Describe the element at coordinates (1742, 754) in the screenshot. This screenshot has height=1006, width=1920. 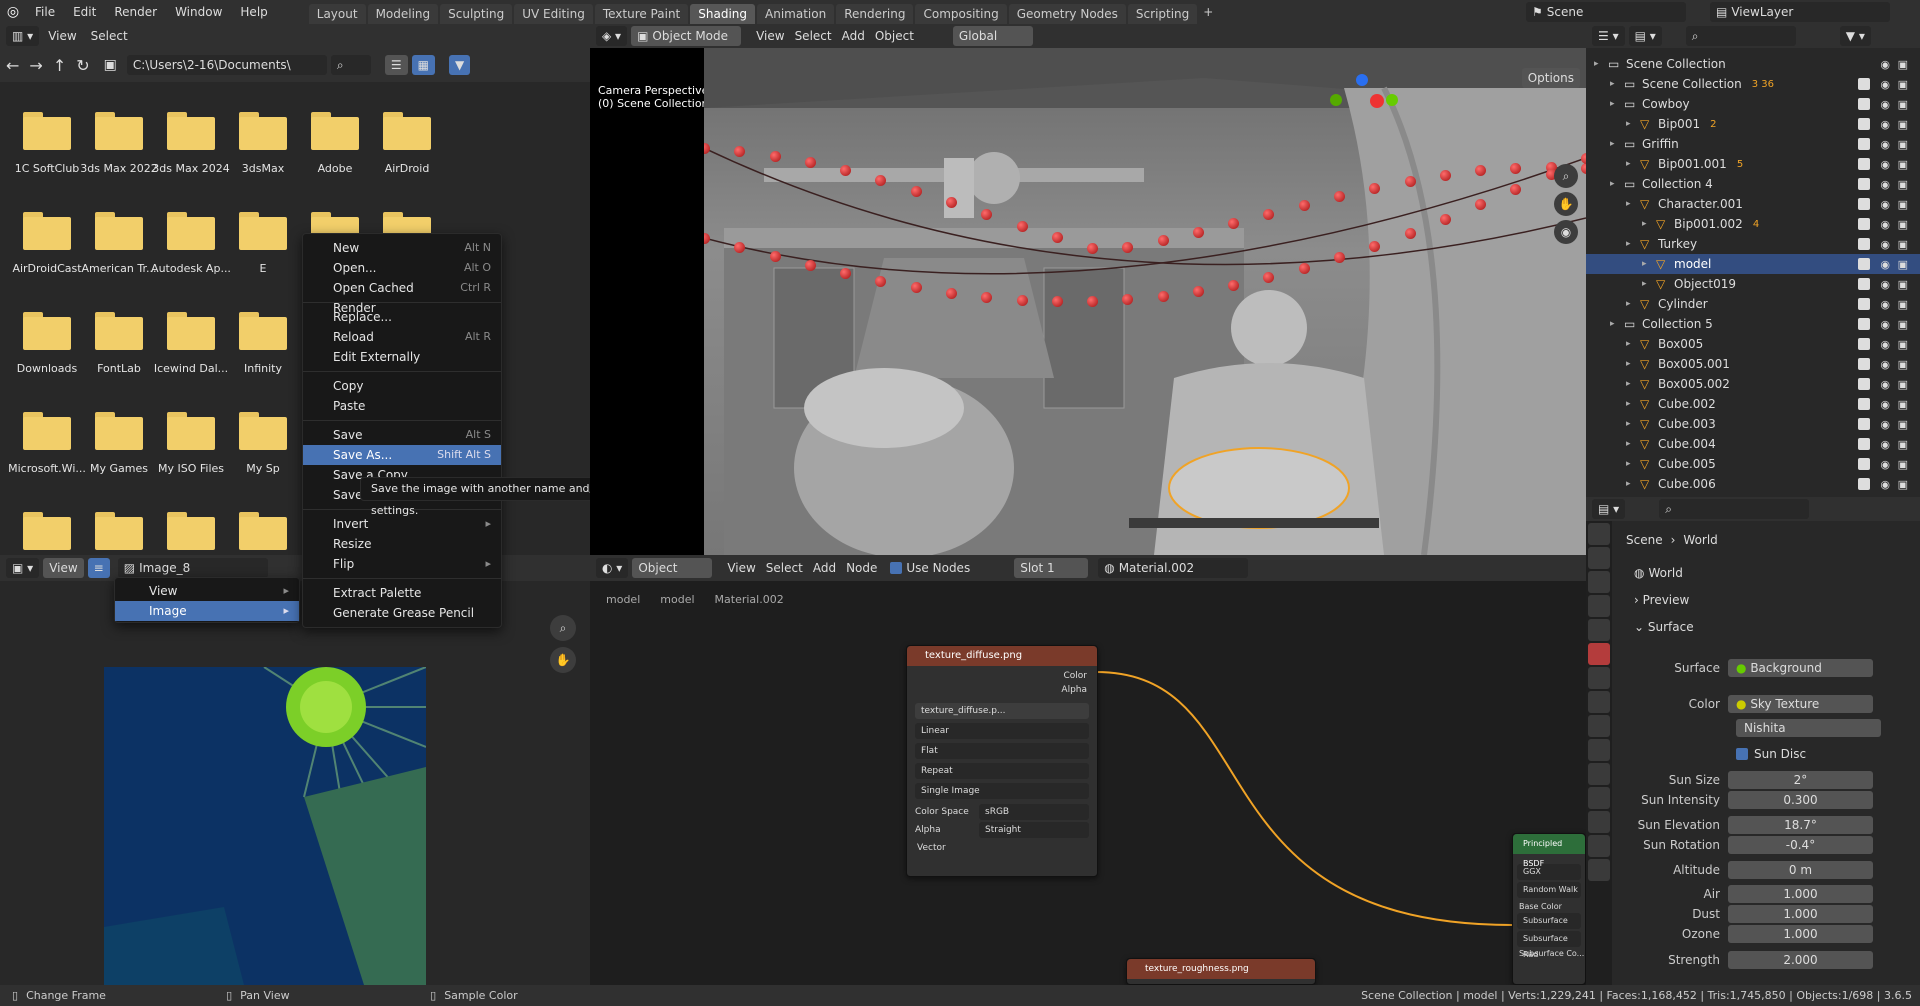
I see `sun-disc-checkbox` at that location.